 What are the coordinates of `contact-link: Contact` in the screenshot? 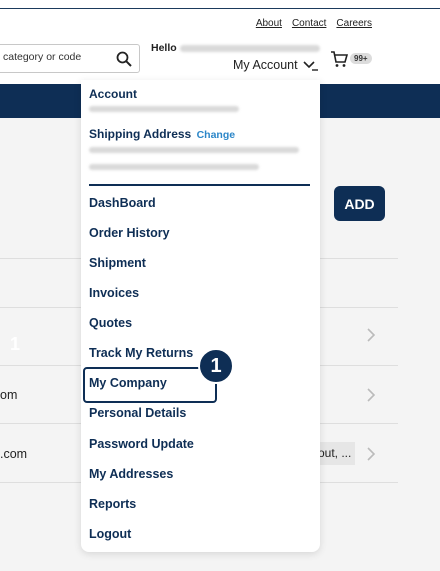 It's located at (309, 23).